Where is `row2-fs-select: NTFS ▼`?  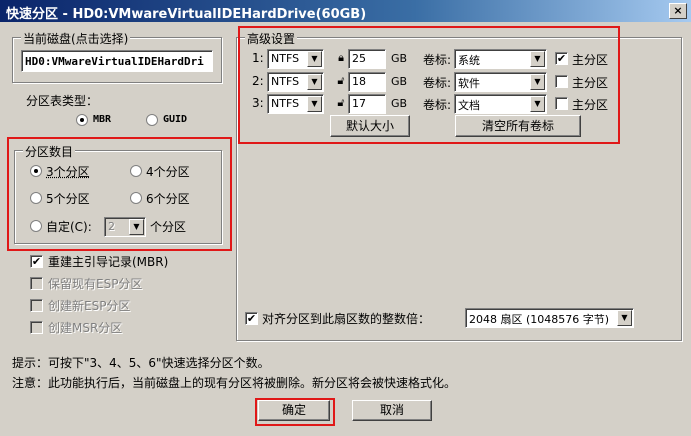
row2-fs-select: NTFS ▼ is located at coordinates (295, 82).